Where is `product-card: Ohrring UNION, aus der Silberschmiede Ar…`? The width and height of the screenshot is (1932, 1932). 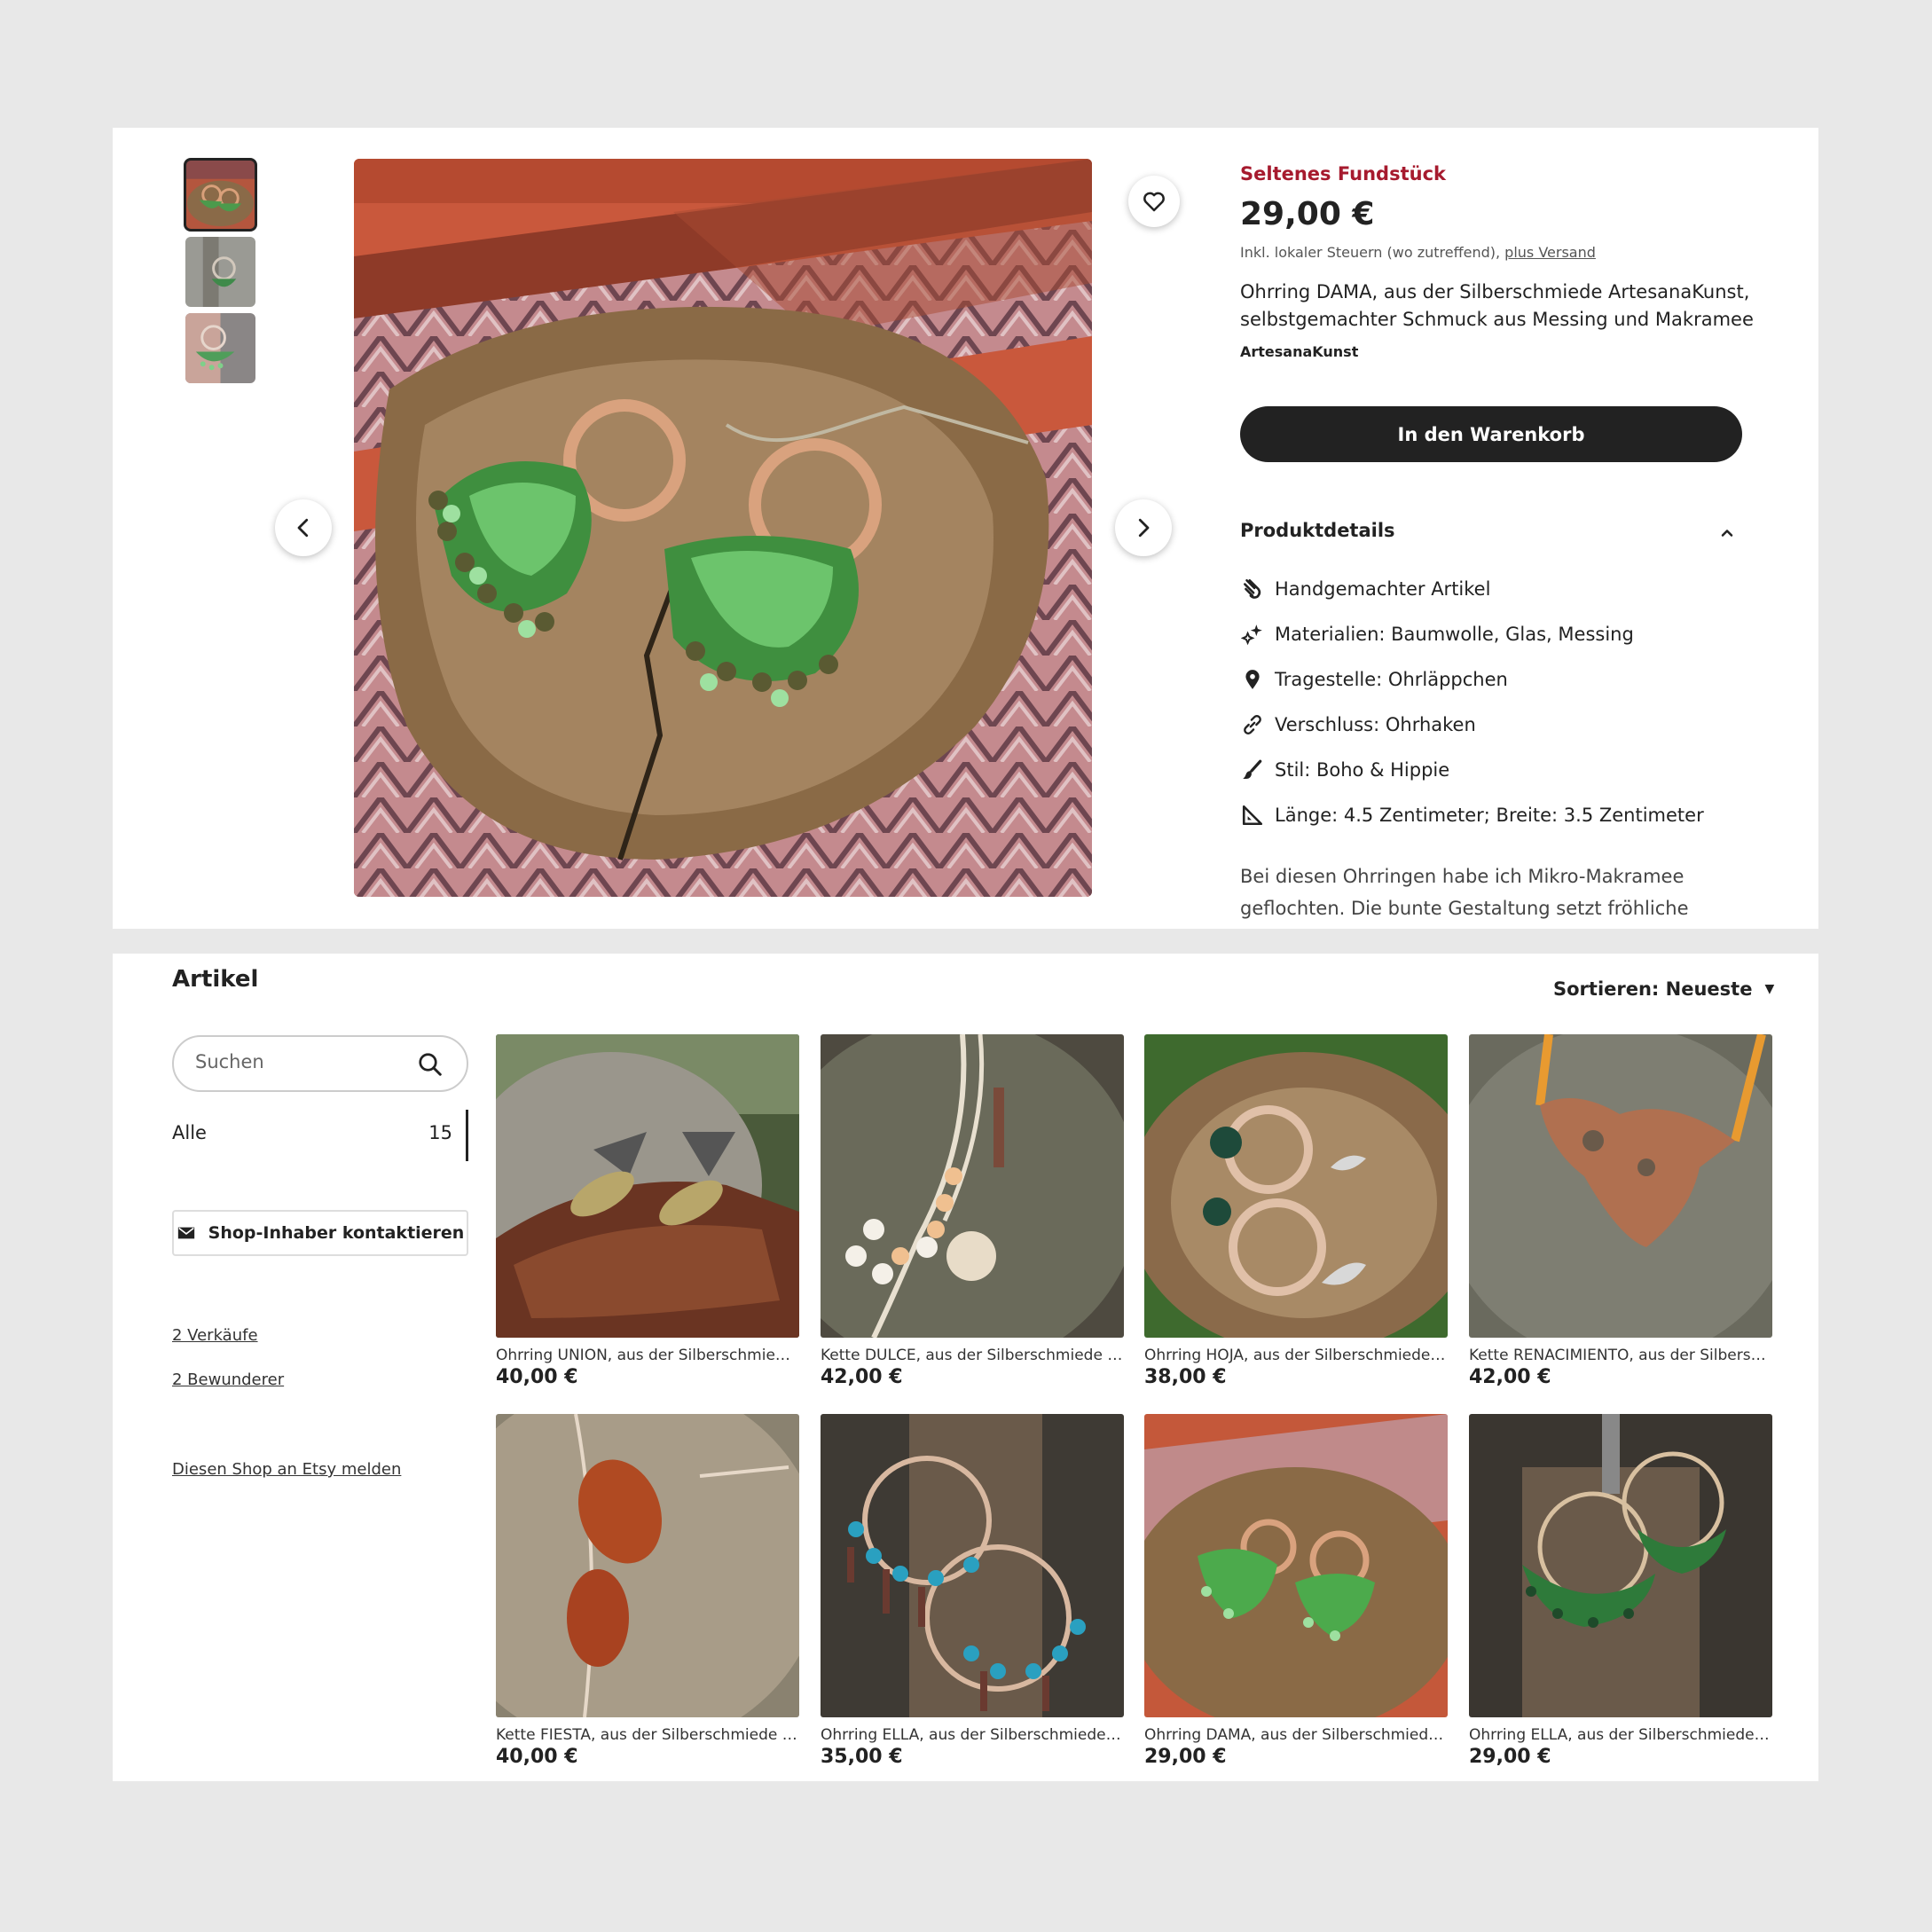
product-card: Ohrring UNION, aus der Silberschmiede Ar… is located at coordinates (647, 1211).